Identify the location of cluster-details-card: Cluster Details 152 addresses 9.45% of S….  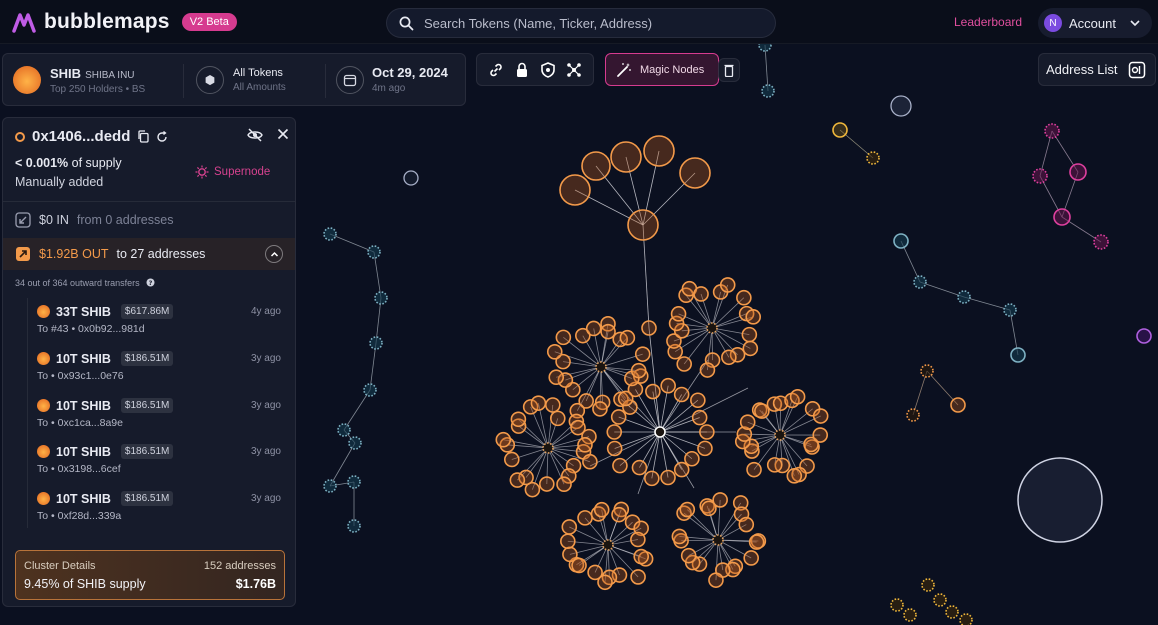
(150, 575).